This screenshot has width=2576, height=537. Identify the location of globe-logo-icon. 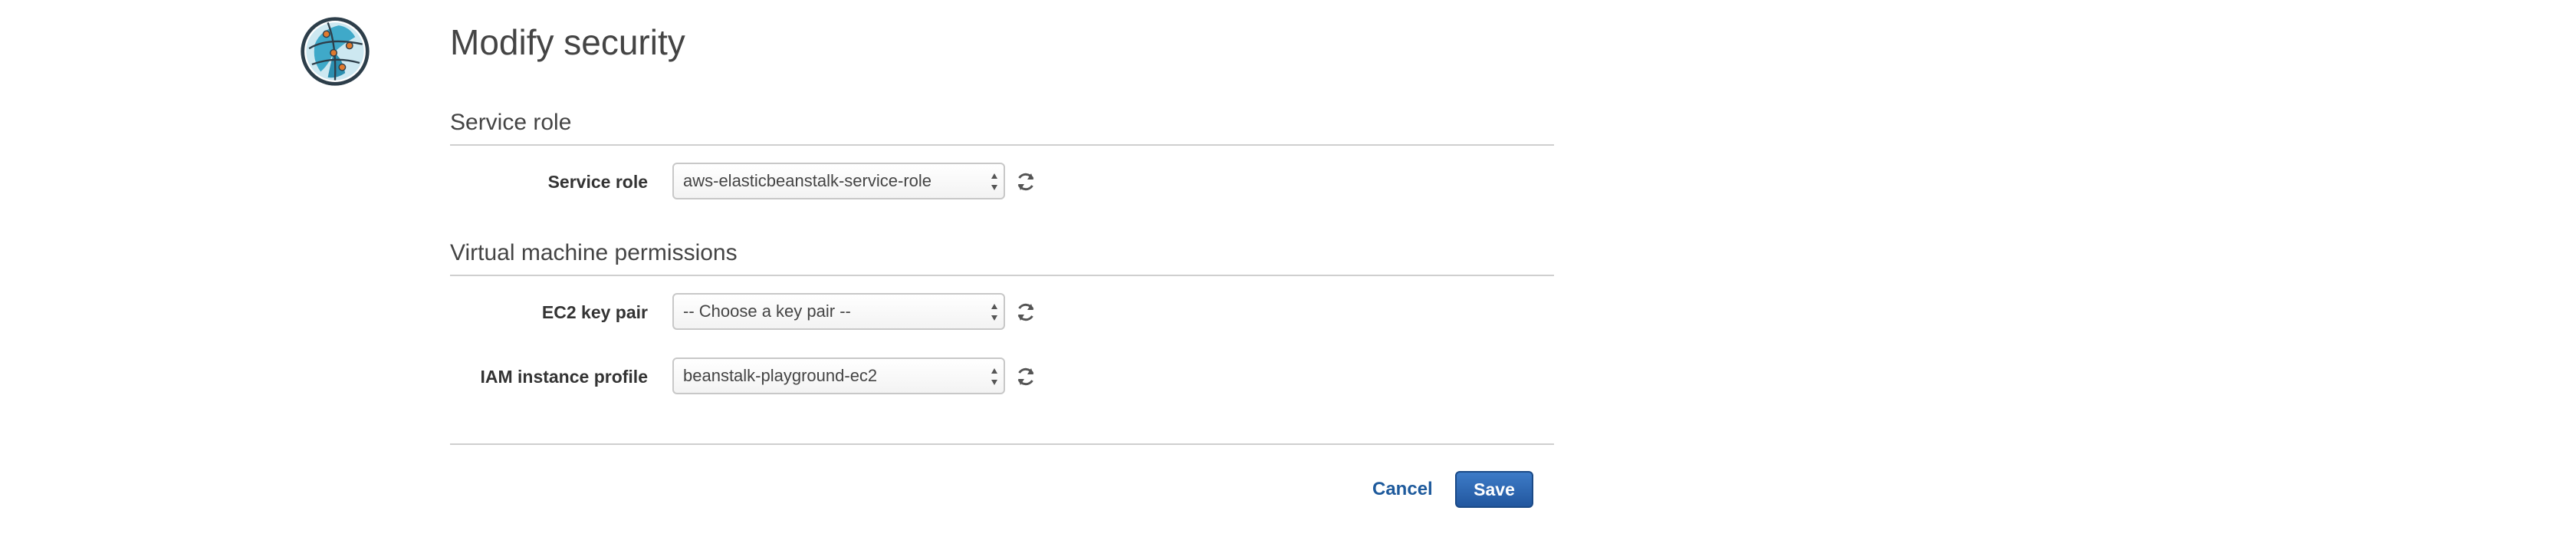
(336, 51).